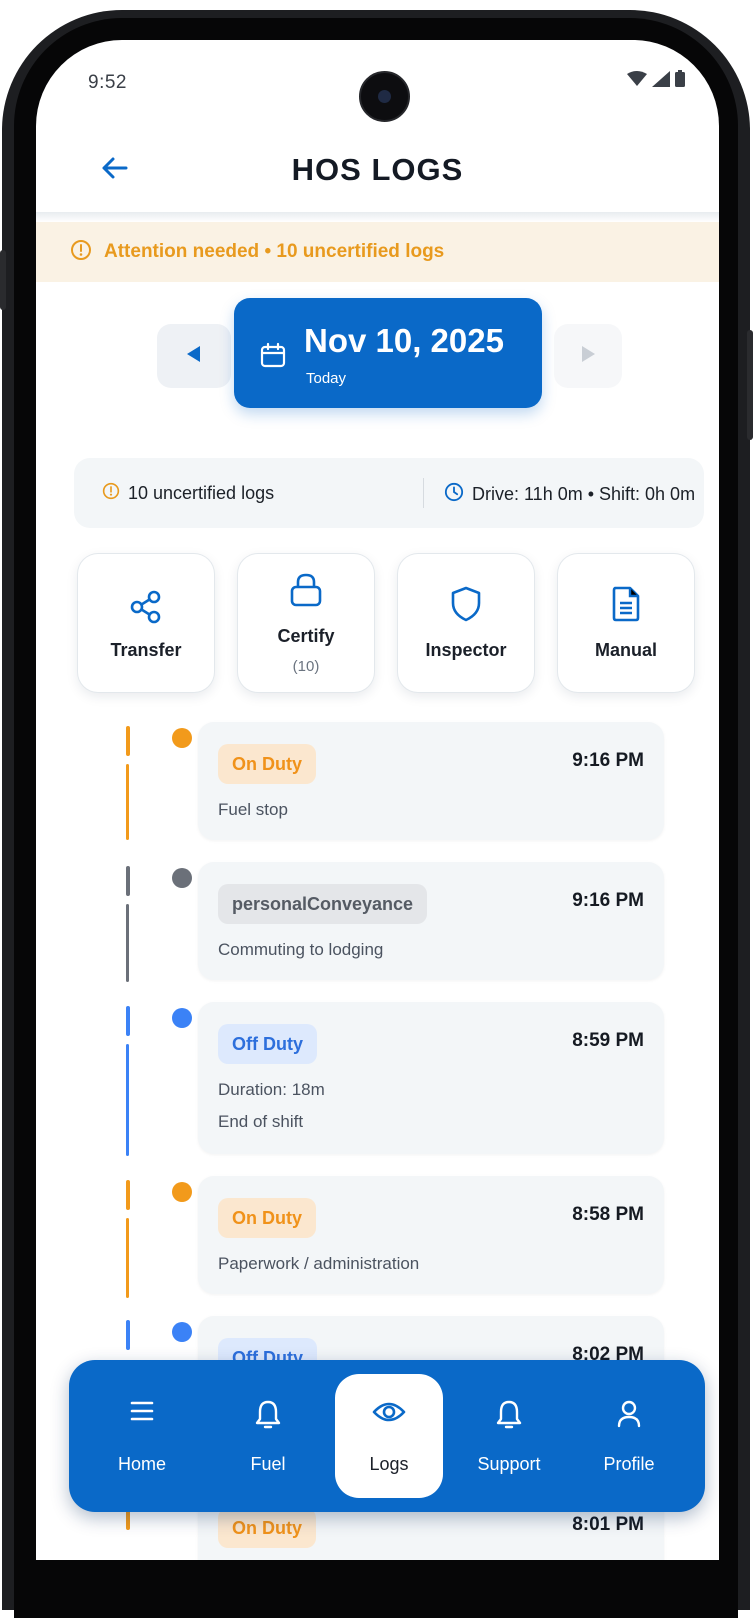  Describe the element at coordinates (629, 1414) in the screenshot. I see `user-icon` at that location.